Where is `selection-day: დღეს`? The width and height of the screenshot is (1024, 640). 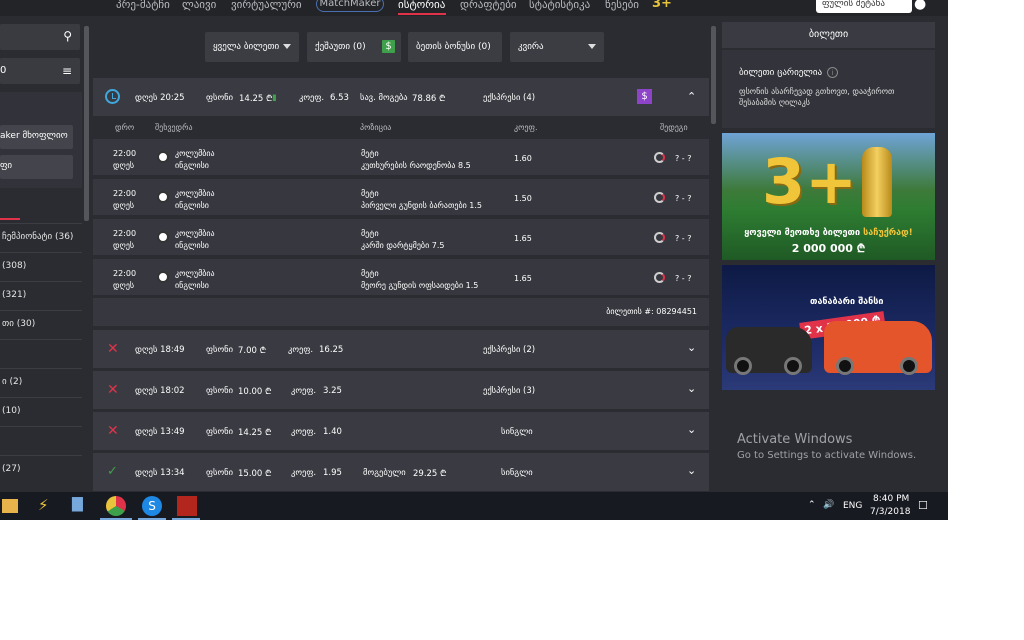
selection-day: დღეს is located at coordinates (124, 245).